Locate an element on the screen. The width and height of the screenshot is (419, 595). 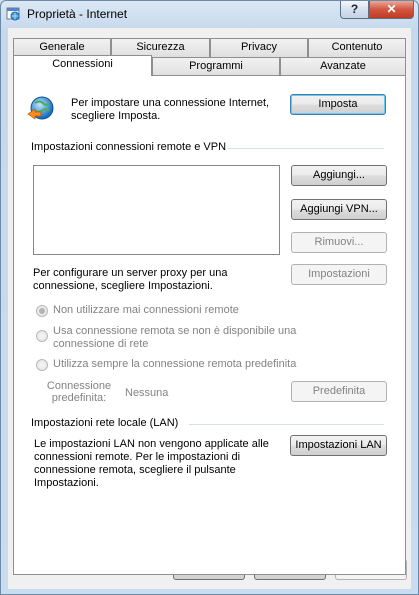
radio-always-dial is located at coordinates (42, 365).